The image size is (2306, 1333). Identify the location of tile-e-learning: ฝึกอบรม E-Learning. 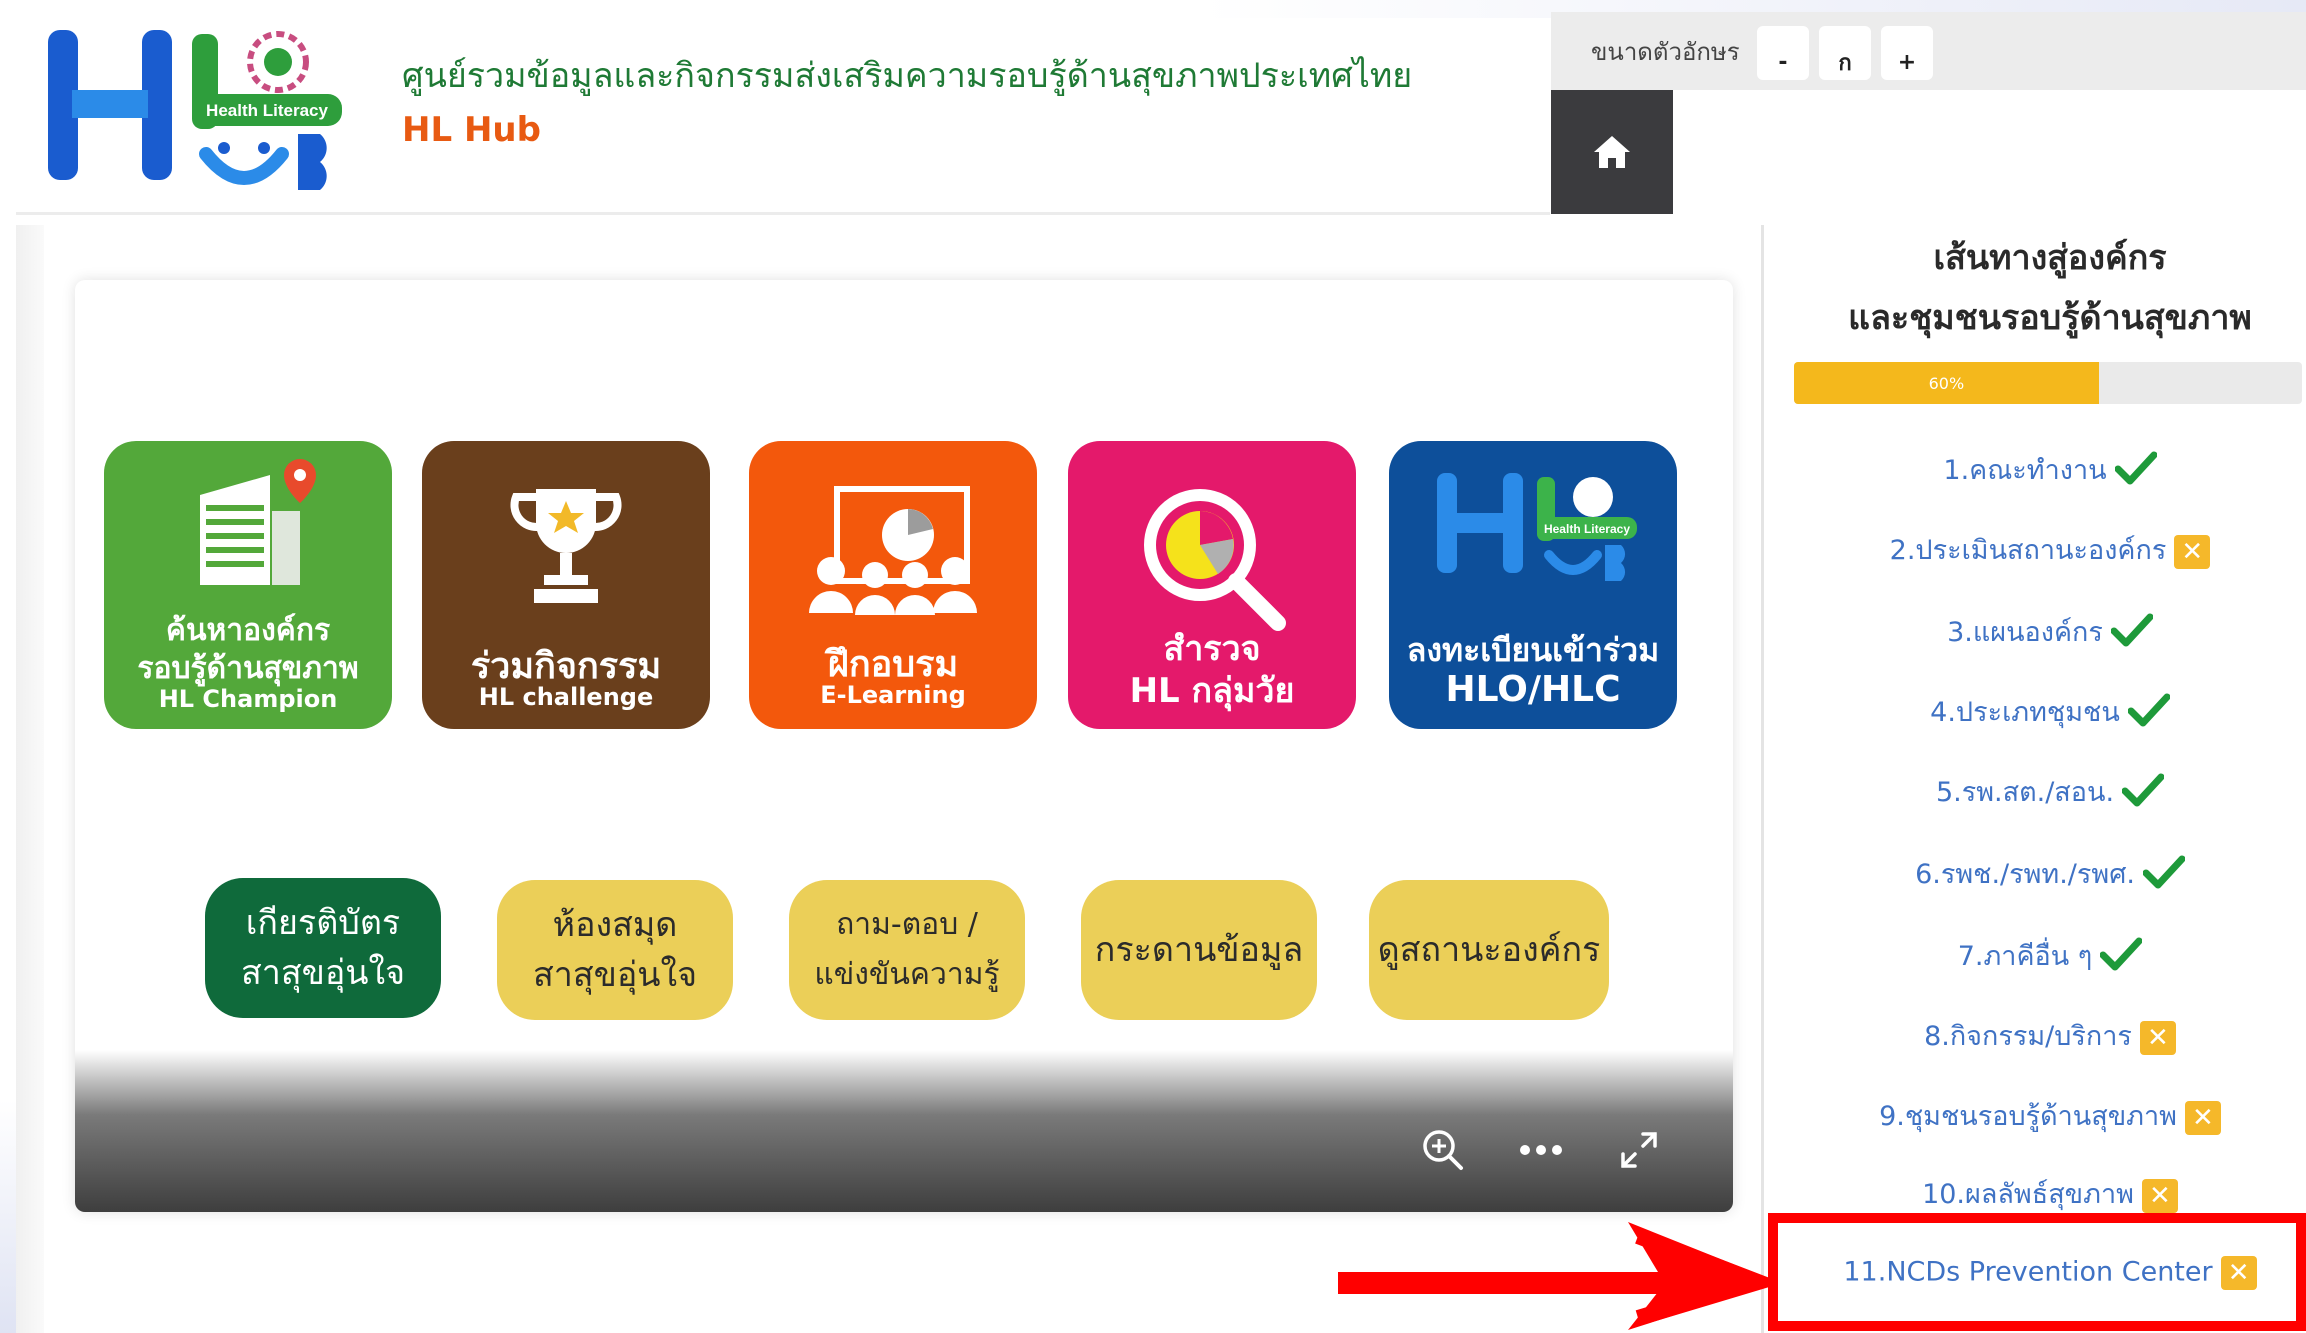
(893, 585).